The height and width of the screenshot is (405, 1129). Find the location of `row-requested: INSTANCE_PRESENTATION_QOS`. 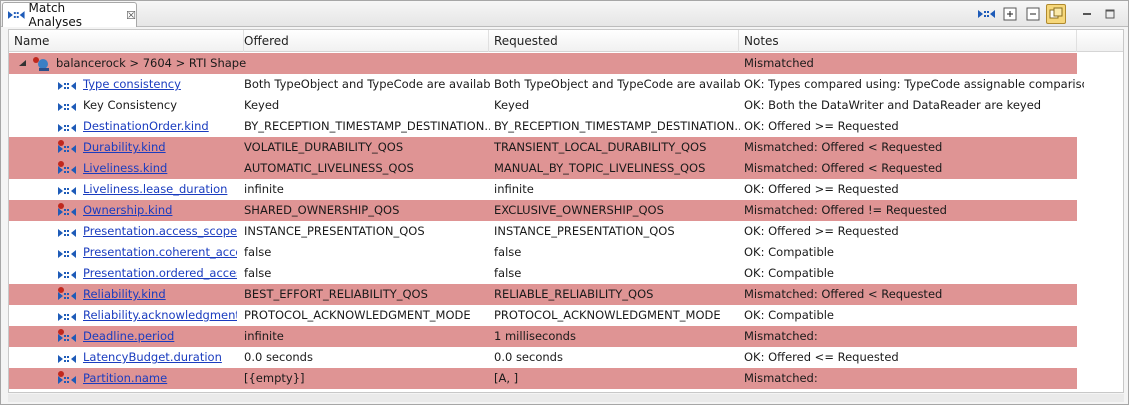

row-requested: INSTANCE_PRESENTATION_QOS is located at coordinates (584, 231).